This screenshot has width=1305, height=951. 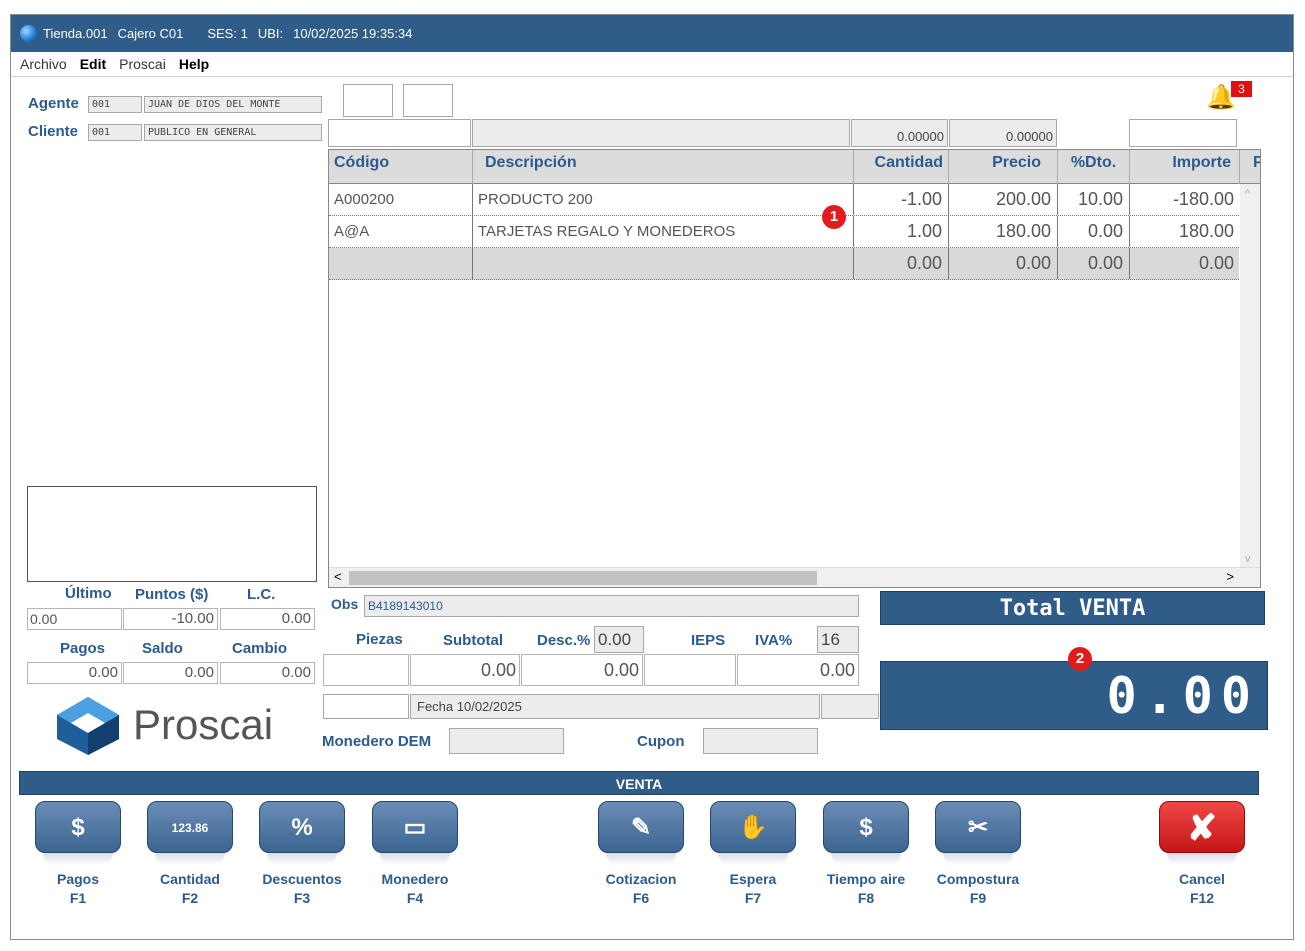 I want to click on cupon-label: Cupon, so click(x=661, y=741).